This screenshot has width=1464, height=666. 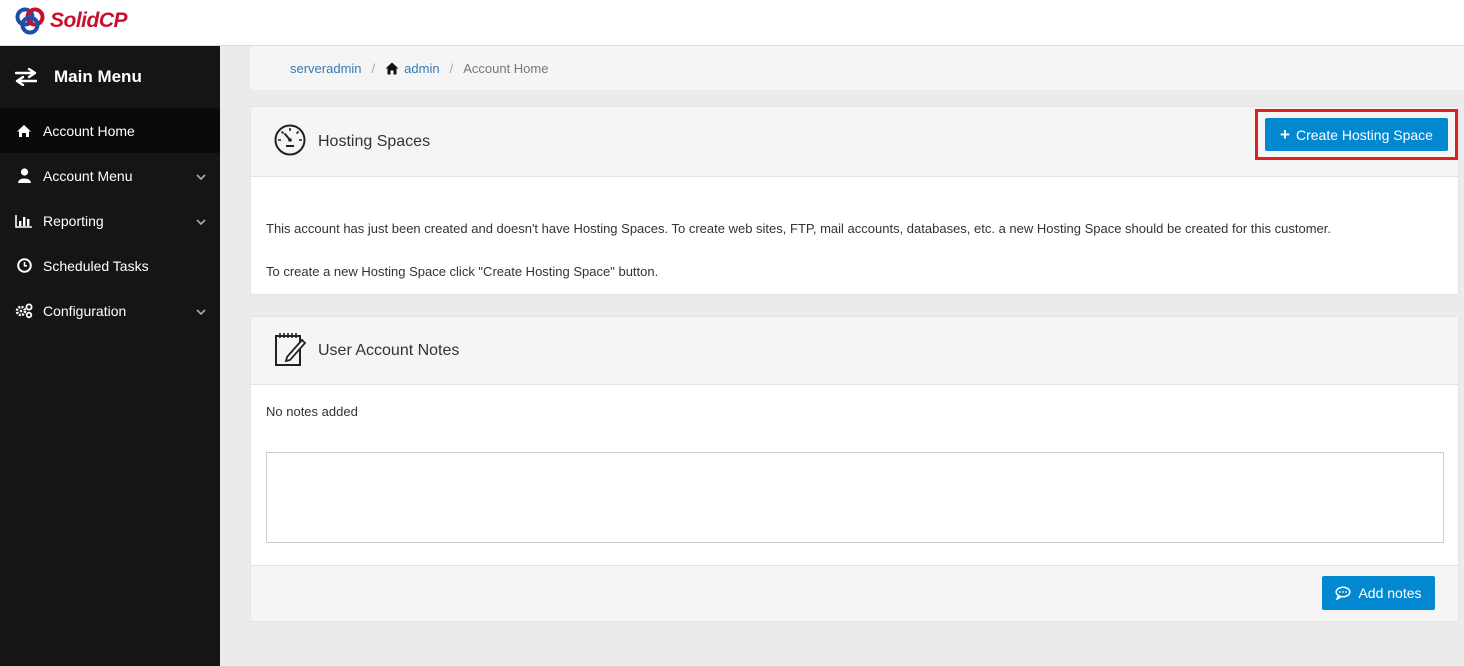 I want to click on gears-icon, so click(x=24, y=311).